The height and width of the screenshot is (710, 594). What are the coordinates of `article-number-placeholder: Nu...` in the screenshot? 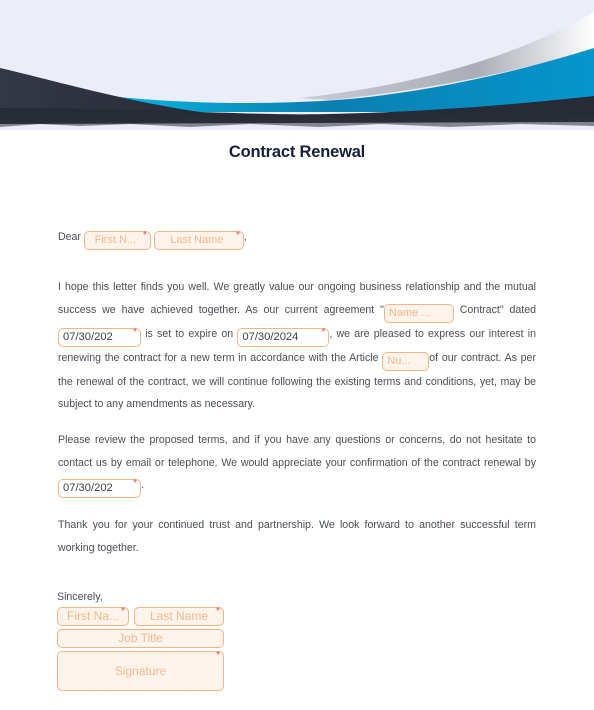 It's located at (399, 360).